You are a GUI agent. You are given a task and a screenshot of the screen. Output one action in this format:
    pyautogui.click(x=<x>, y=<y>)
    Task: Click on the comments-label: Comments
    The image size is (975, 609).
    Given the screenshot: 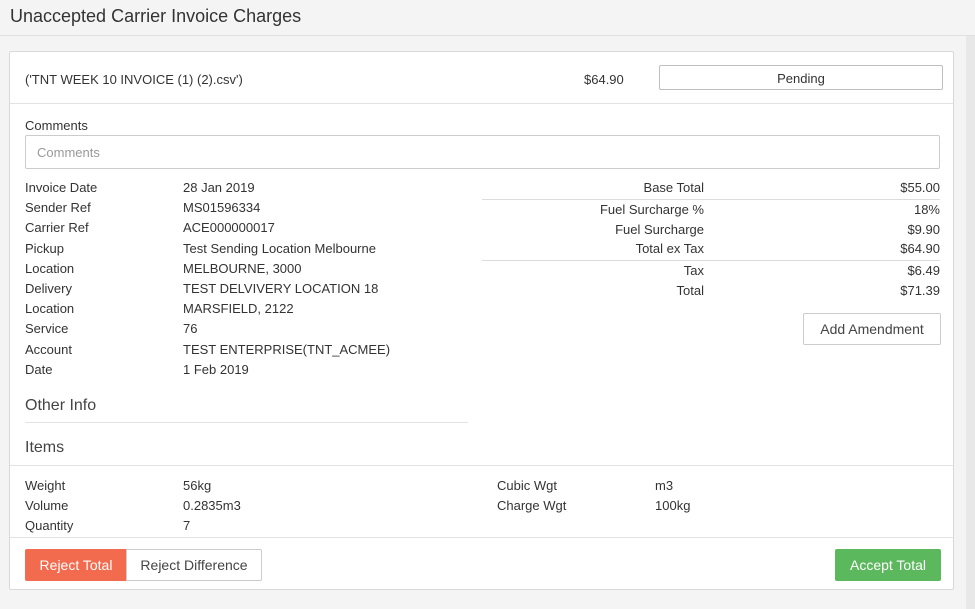 What is the action you would take?
    pyautogui.click(x=56, y=125)
    